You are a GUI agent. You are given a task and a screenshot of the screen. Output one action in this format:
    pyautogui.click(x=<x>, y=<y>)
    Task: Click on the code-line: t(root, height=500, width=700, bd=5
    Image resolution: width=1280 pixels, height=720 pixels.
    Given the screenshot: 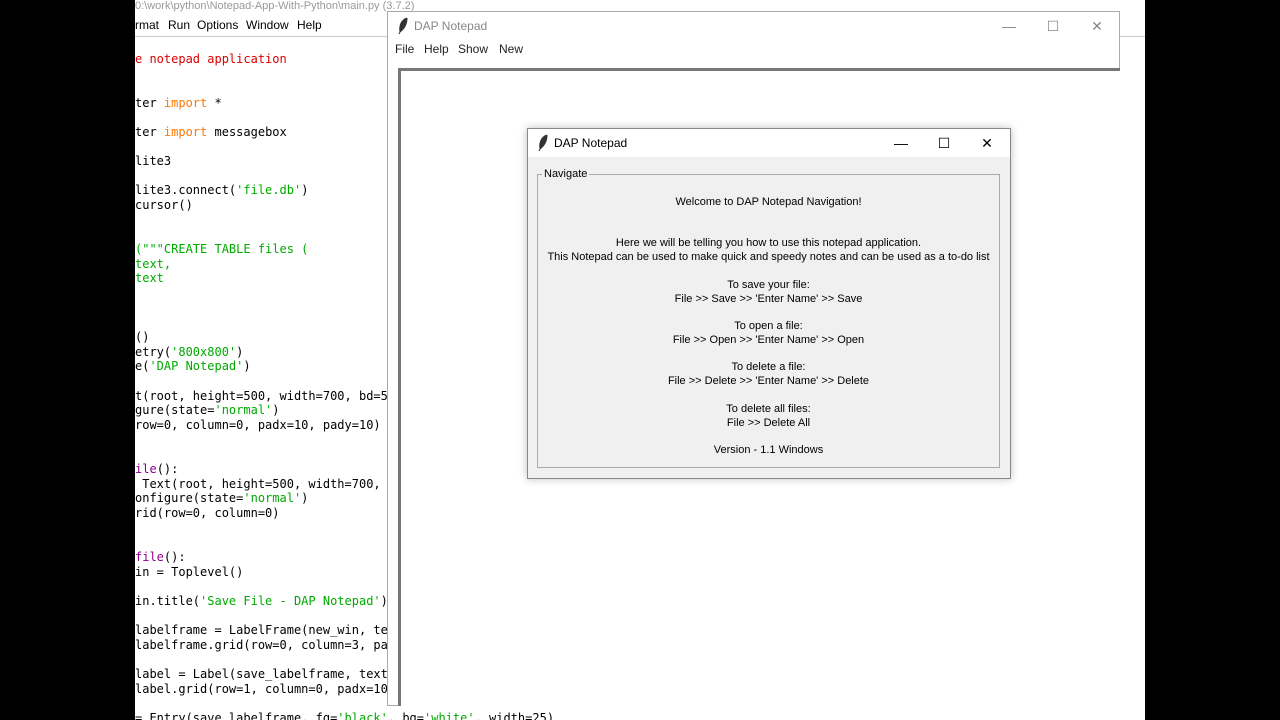 What is the action you would take?
    pyautogui.click(x=261, y=396)
    